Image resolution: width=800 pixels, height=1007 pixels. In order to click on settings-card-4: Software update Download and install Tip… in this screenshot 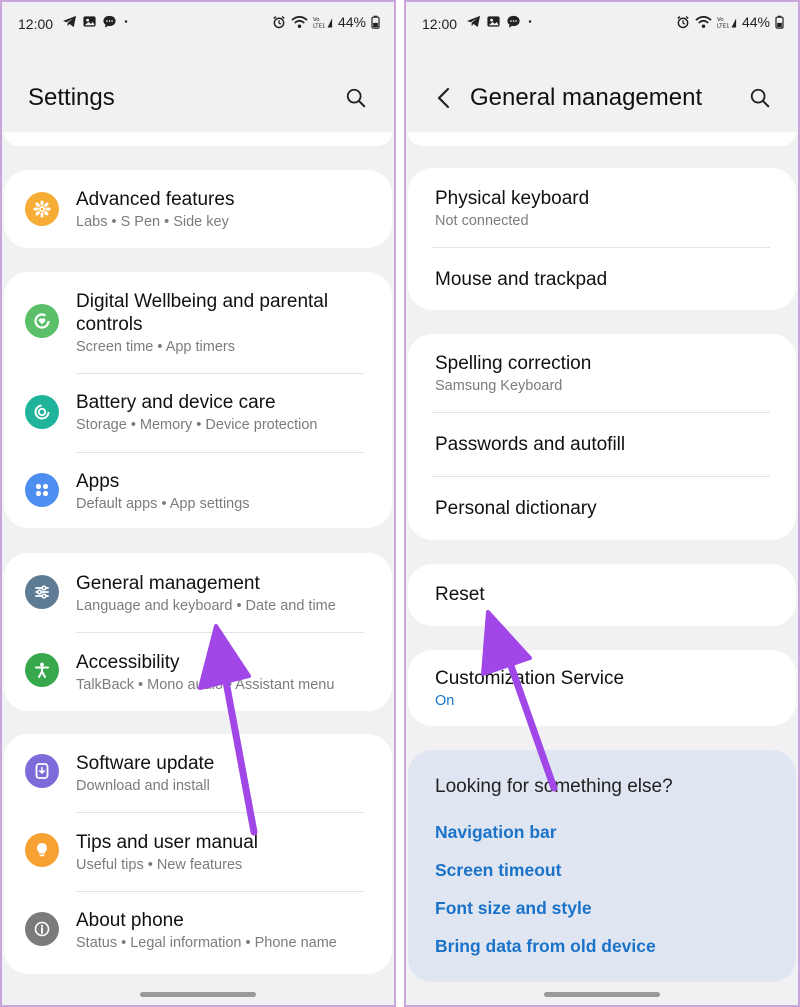, I will do `click(198, 854)`.